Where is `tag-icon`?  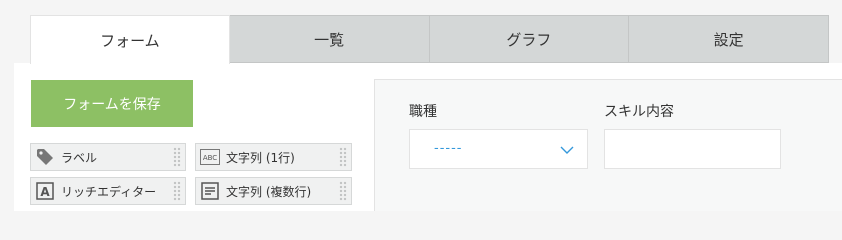 tag-icon is located at coordinates (45, 157).